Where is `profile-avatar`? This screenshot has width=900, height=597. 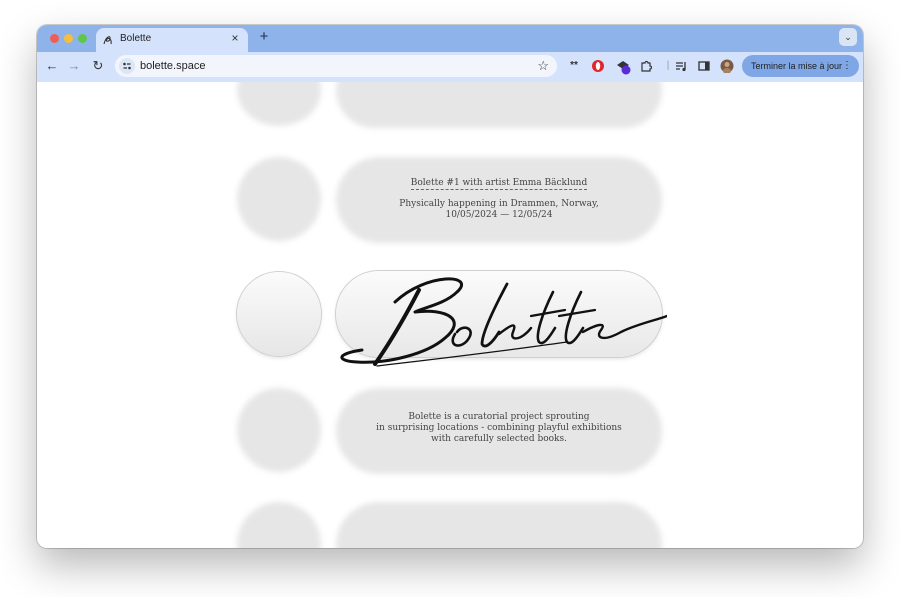 profile-avatar is located at coordinates (727, 66).